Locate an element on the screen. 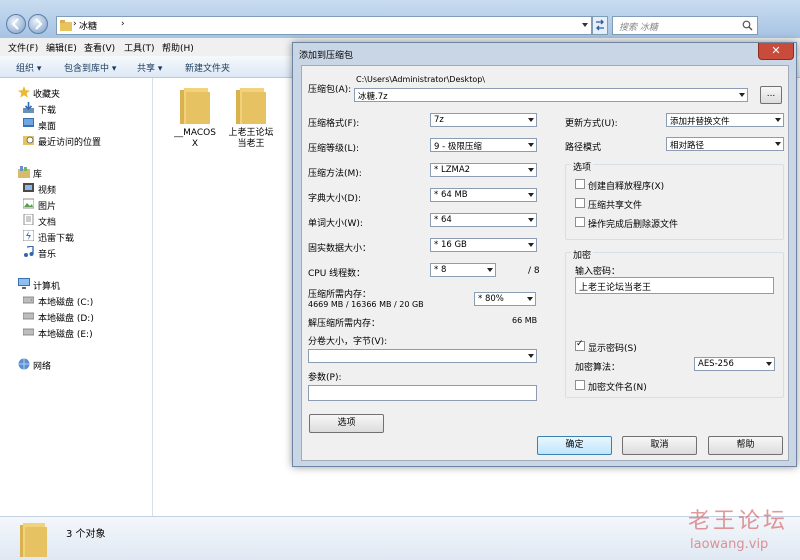 The width and height of the screenshot is (800, 560). nav-item-desktop: 桌面 is located at coordinates (76, 124).